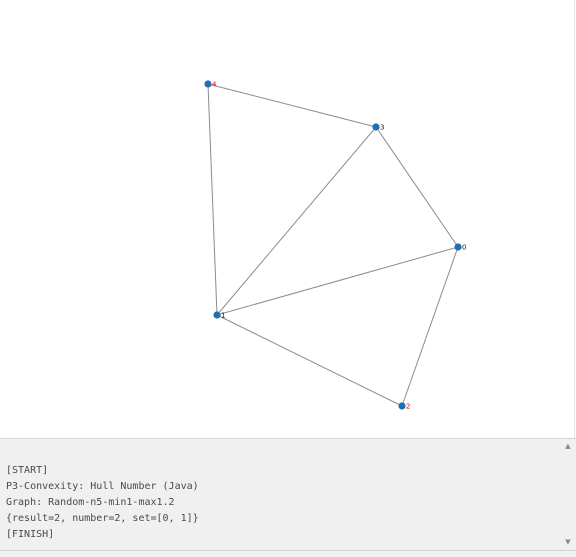 This screenshot has width=576, height=557. What do you see at coordinates (223, 316) in the screenshot?
I see `node-label-1: 1` at bounding box center [223, 316].